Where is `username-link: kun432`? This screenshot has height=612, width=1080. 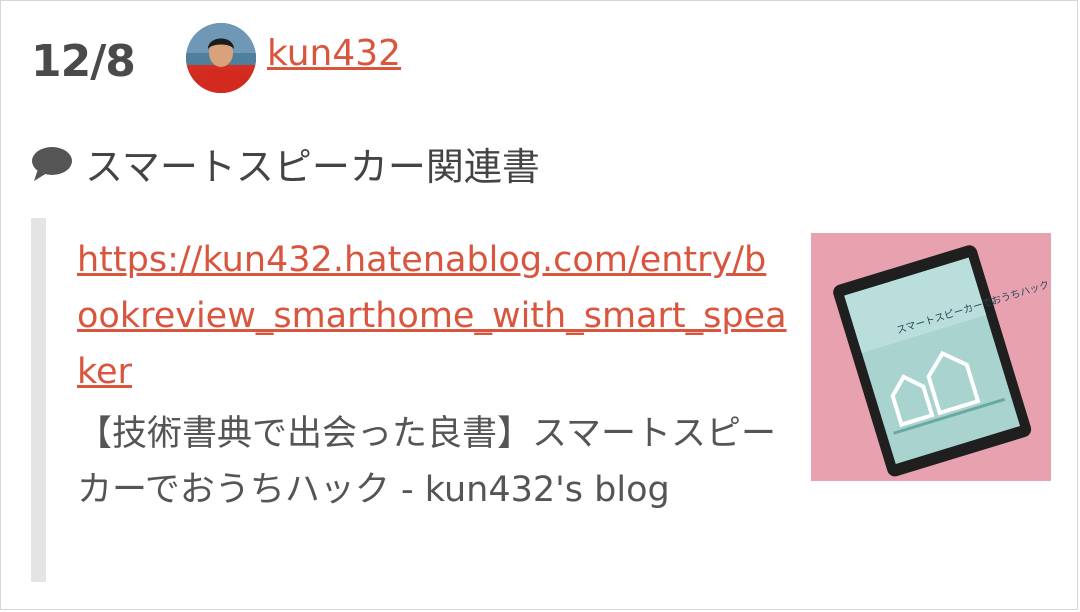
username-link: kun432 is located at coordinates (334, 53).